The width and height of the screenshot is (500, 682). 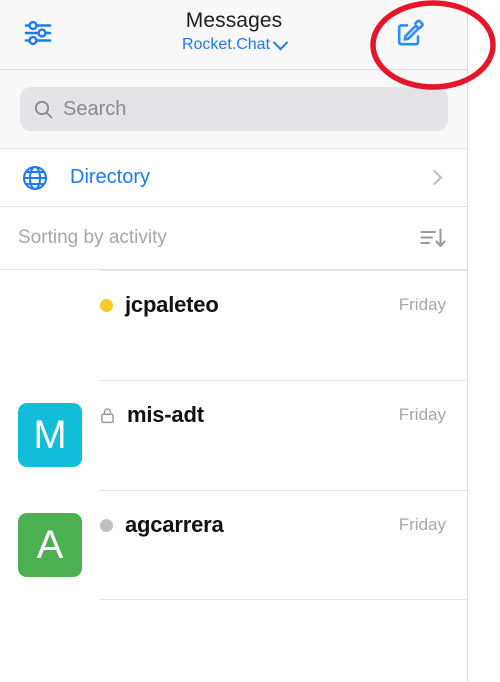 I want to click on avatar-cell: M, so click(x=50, y=435).